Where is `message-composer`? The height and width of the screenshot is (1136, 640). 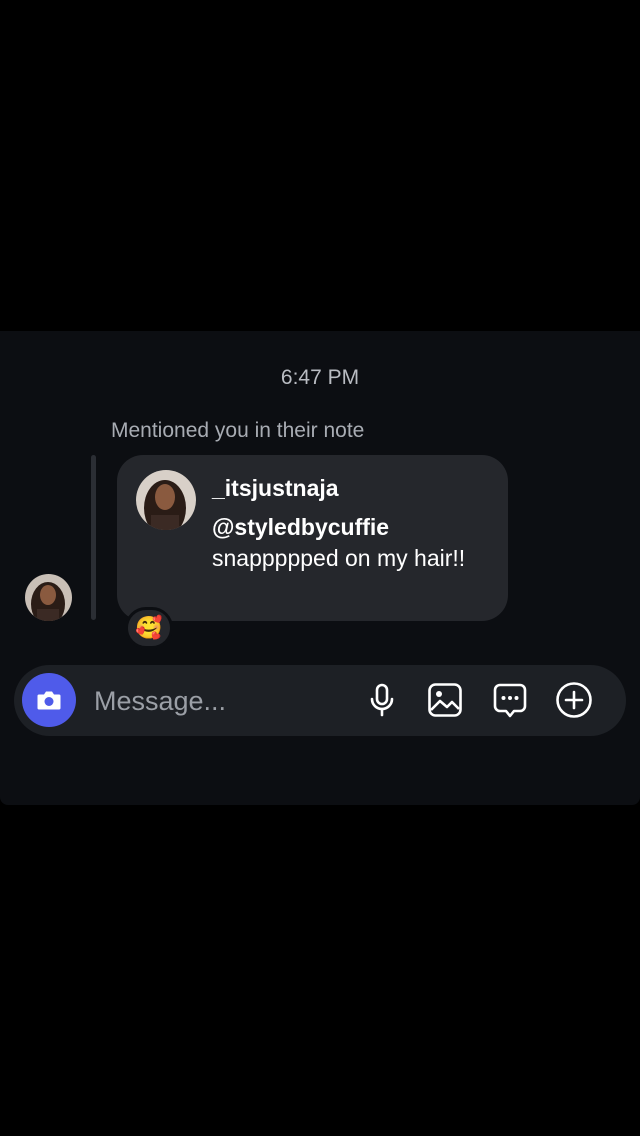 message-composer is located at coordinates (320, 700).